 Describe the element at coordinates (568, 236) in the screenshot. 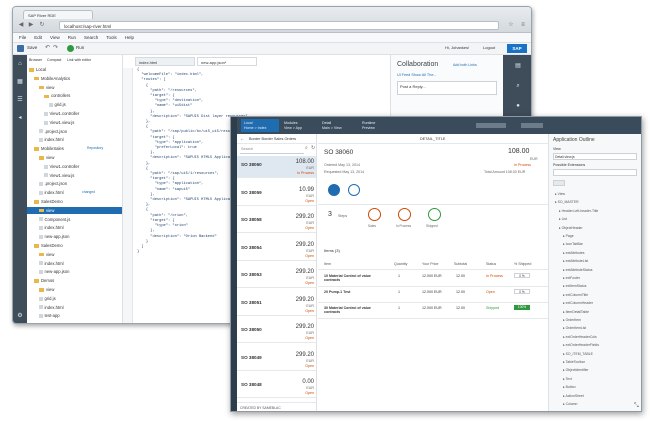

I see `outline-node: ▸ Page` at that location.